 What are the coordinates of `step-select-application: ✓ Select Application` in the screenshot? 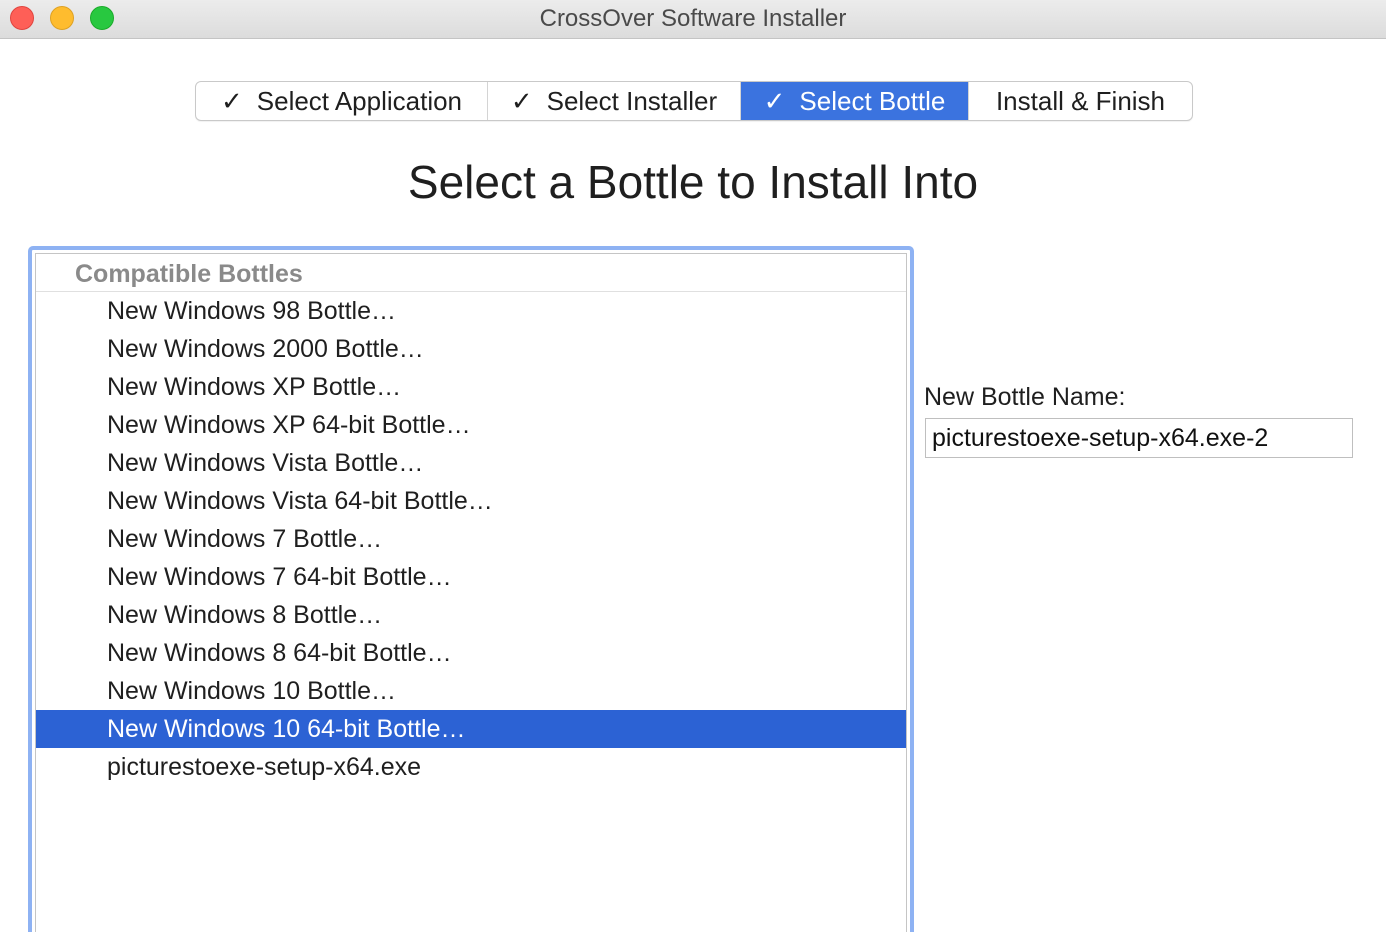 It's located at (342, 101).